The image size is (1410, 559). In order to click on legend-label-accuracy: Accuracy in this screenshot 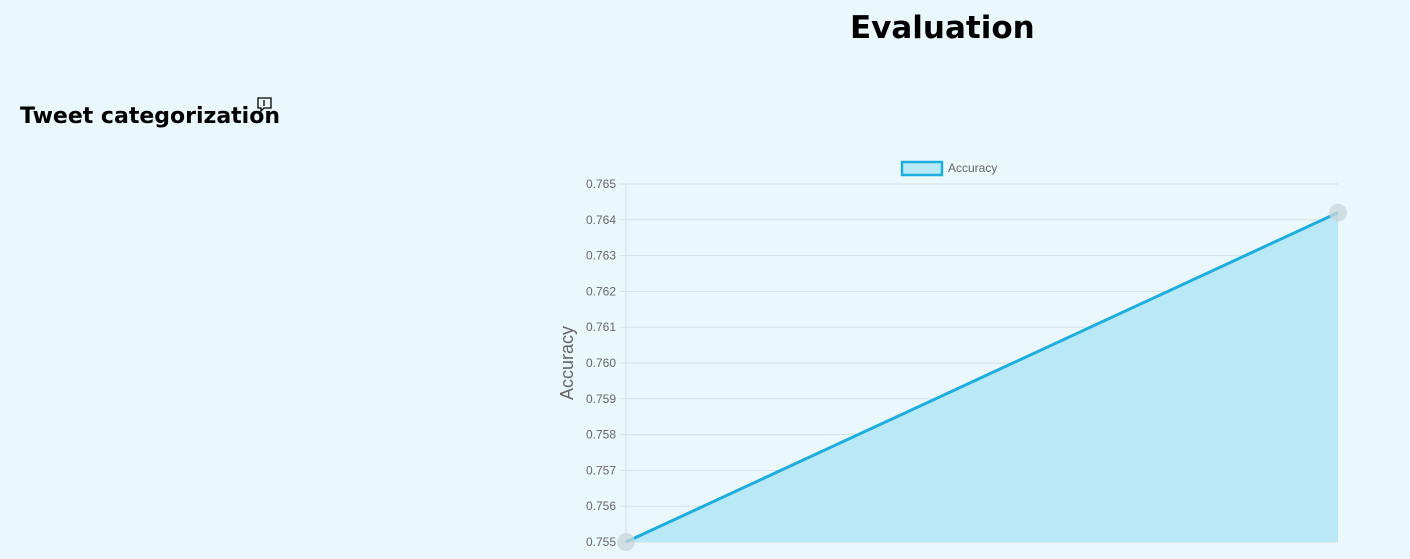, I will do `click(972, 168)`.